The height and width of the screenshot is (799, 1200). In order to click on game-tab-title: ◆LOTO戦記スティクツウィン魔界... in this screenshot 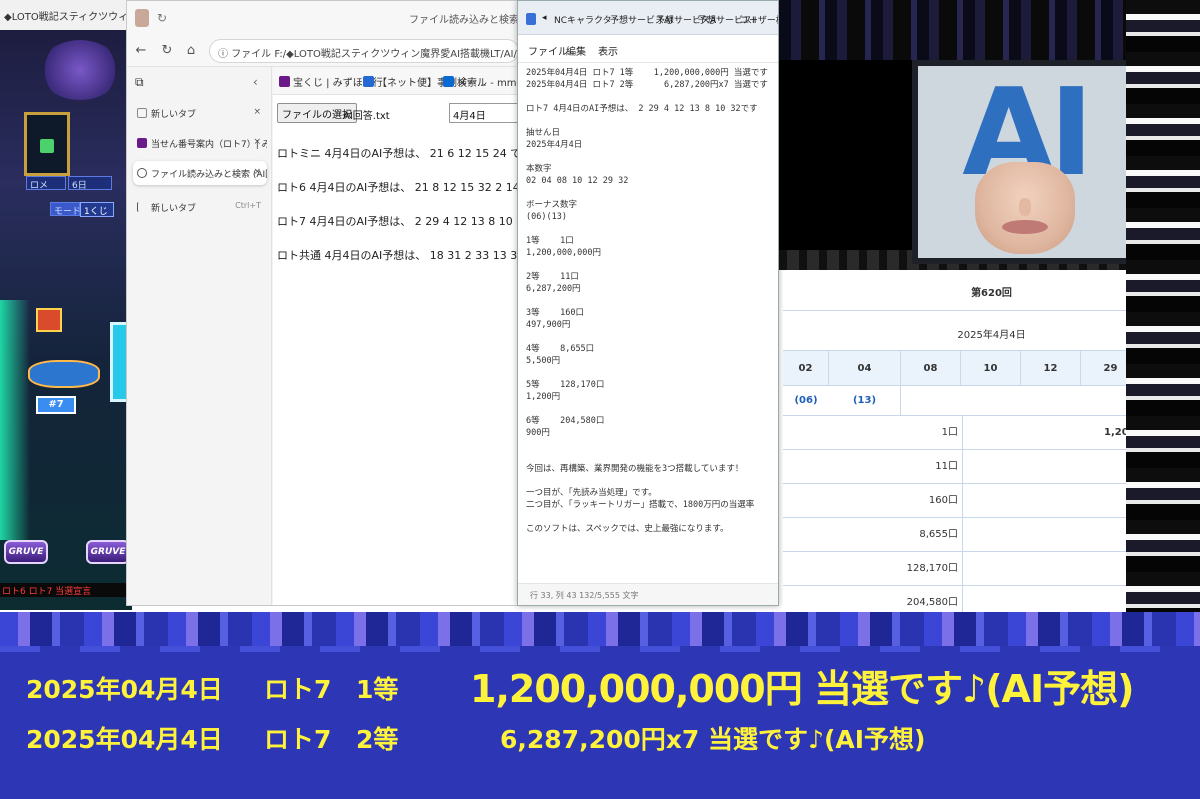, I will do `click(66, 15)`.